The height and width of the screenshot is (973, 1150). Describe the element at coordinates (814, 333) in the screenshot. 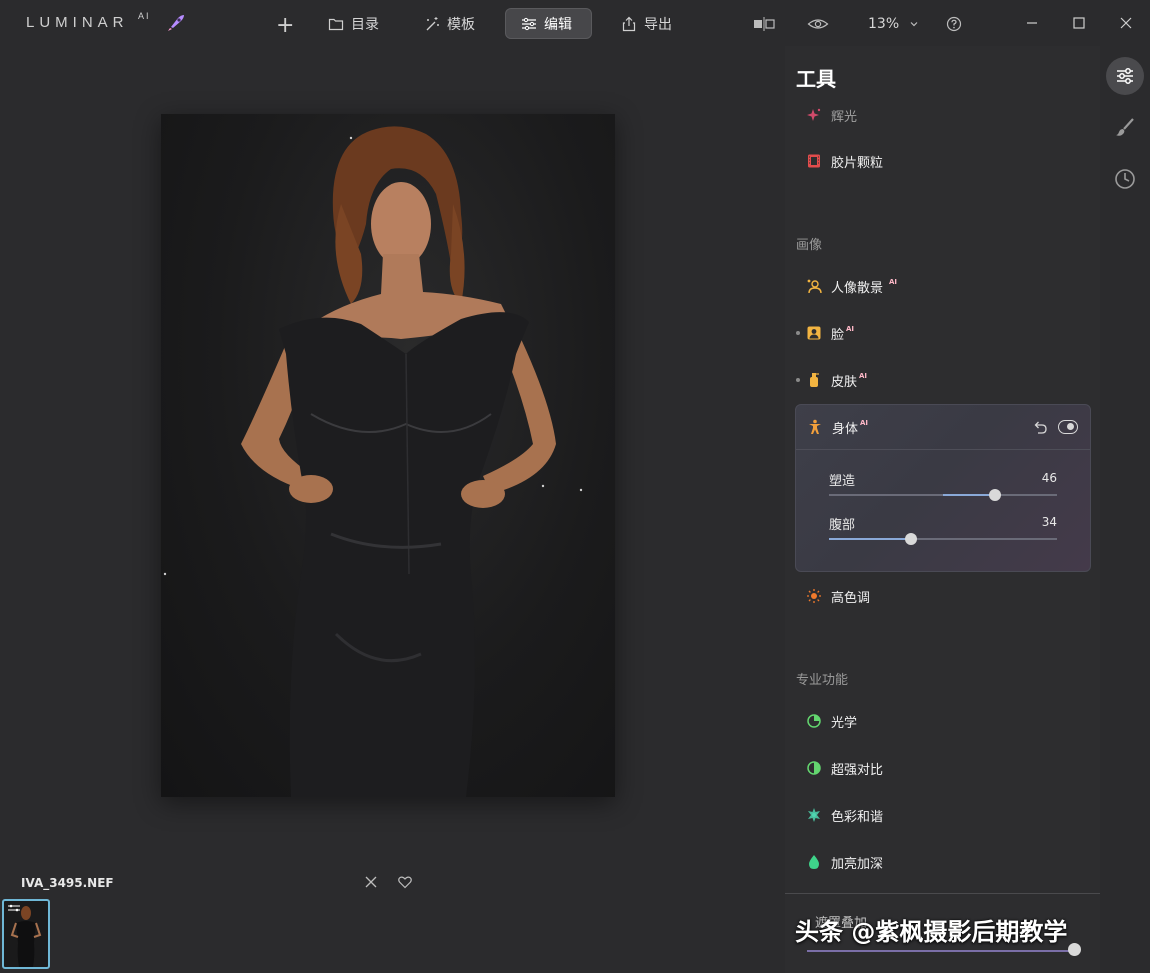

I see `face-icon` at that location.